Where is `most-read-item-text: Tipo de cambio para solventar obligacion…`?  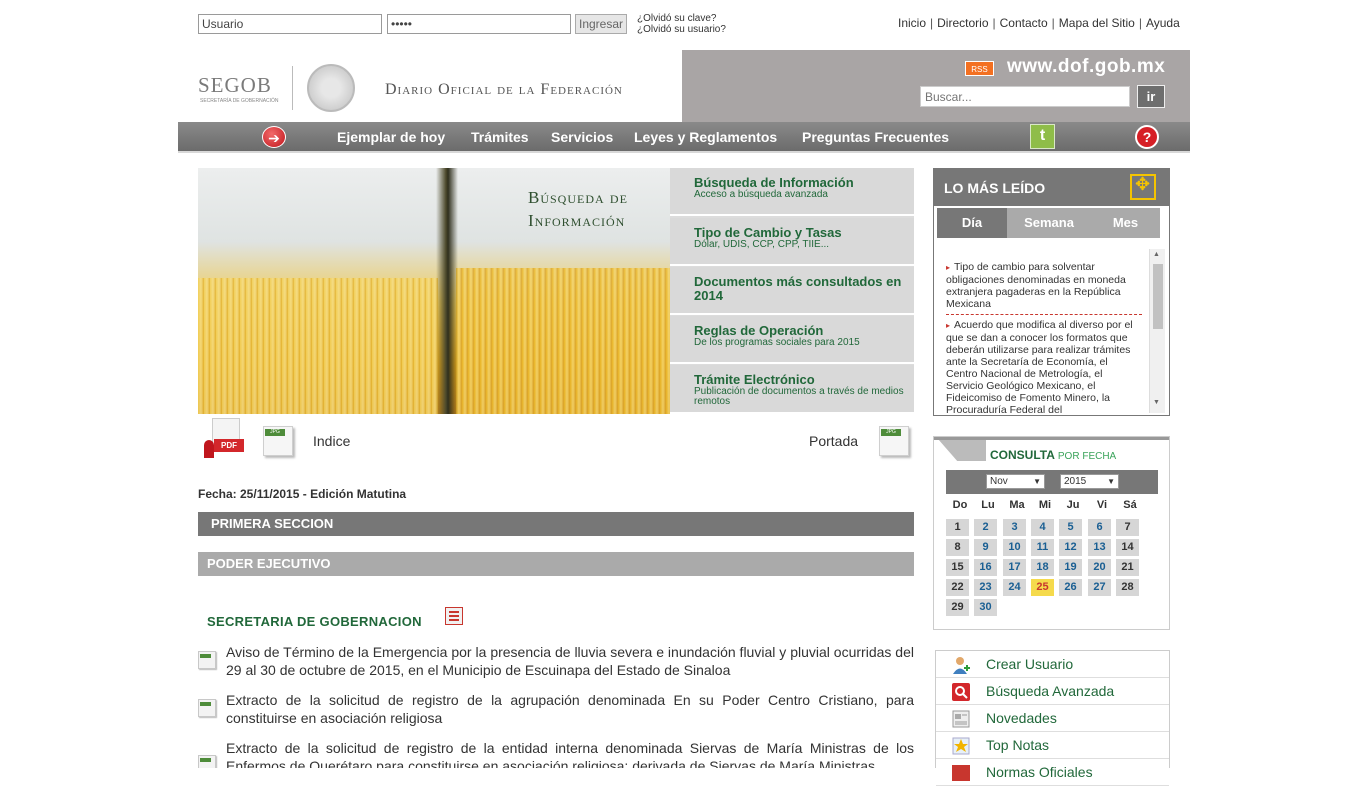 most-read-item-text: Tipo de cambio para solventar obligacion… is located at coordinates (1036, 285).